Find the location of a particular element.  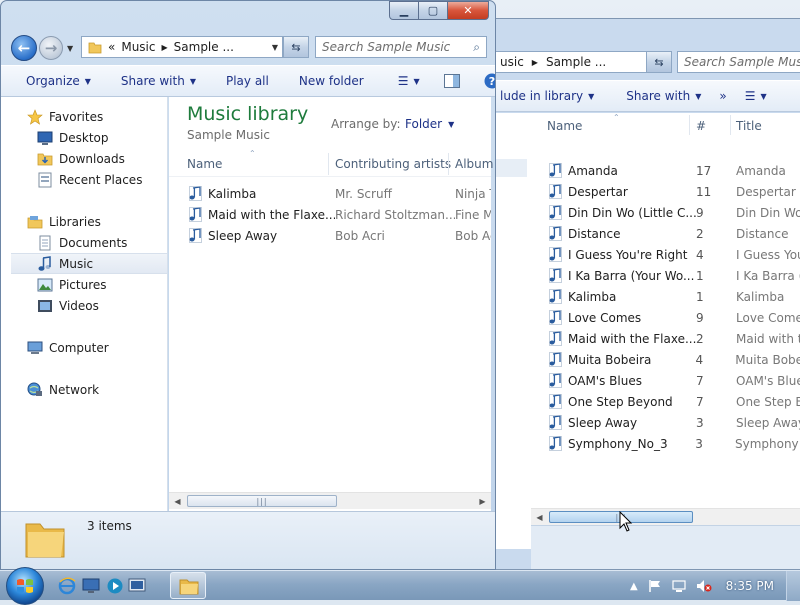

cell-name: One Step Beyond is located at coordinates (620, 401).